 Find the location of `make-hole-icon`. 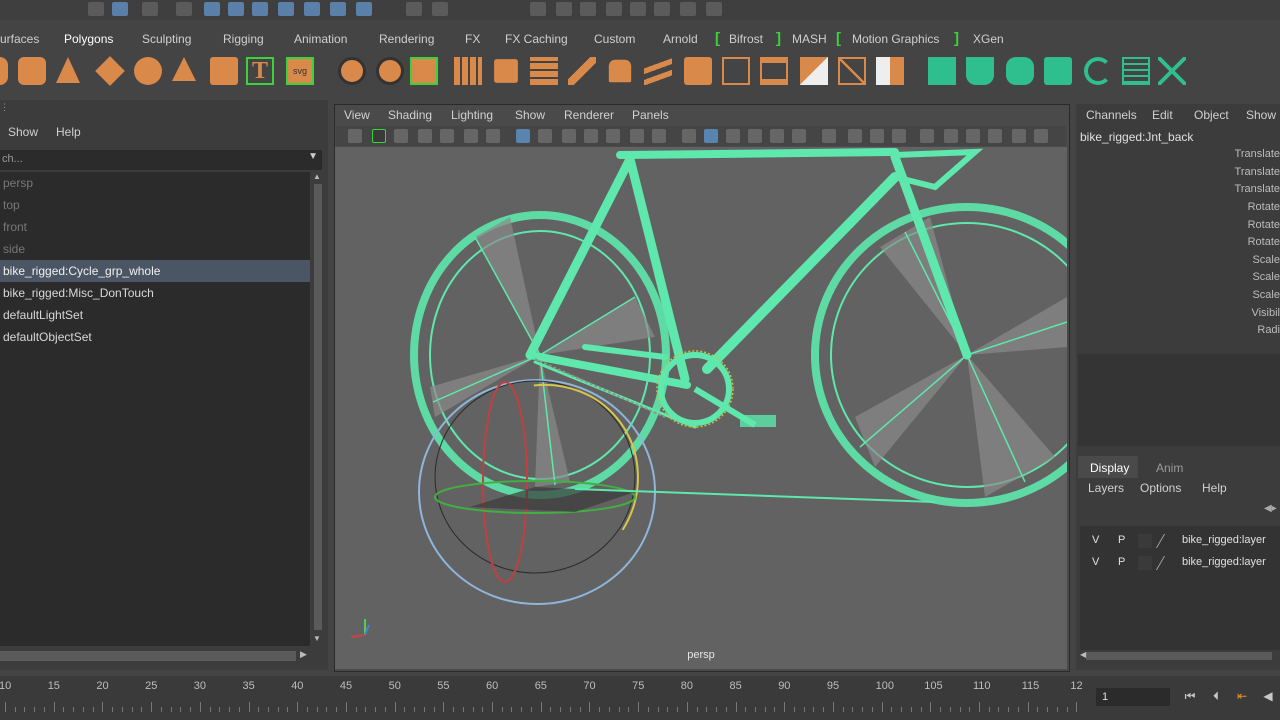

make-hole-icon is located at coordinates (852, 71).